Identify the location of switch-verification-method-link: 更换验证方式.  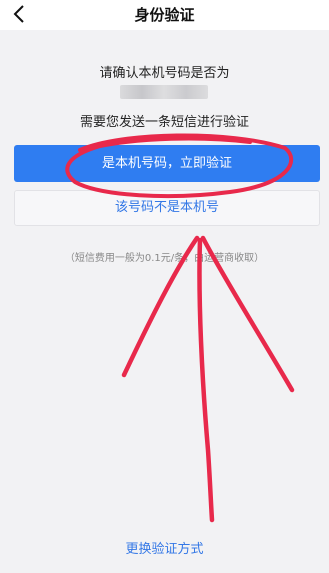
(164, 547).